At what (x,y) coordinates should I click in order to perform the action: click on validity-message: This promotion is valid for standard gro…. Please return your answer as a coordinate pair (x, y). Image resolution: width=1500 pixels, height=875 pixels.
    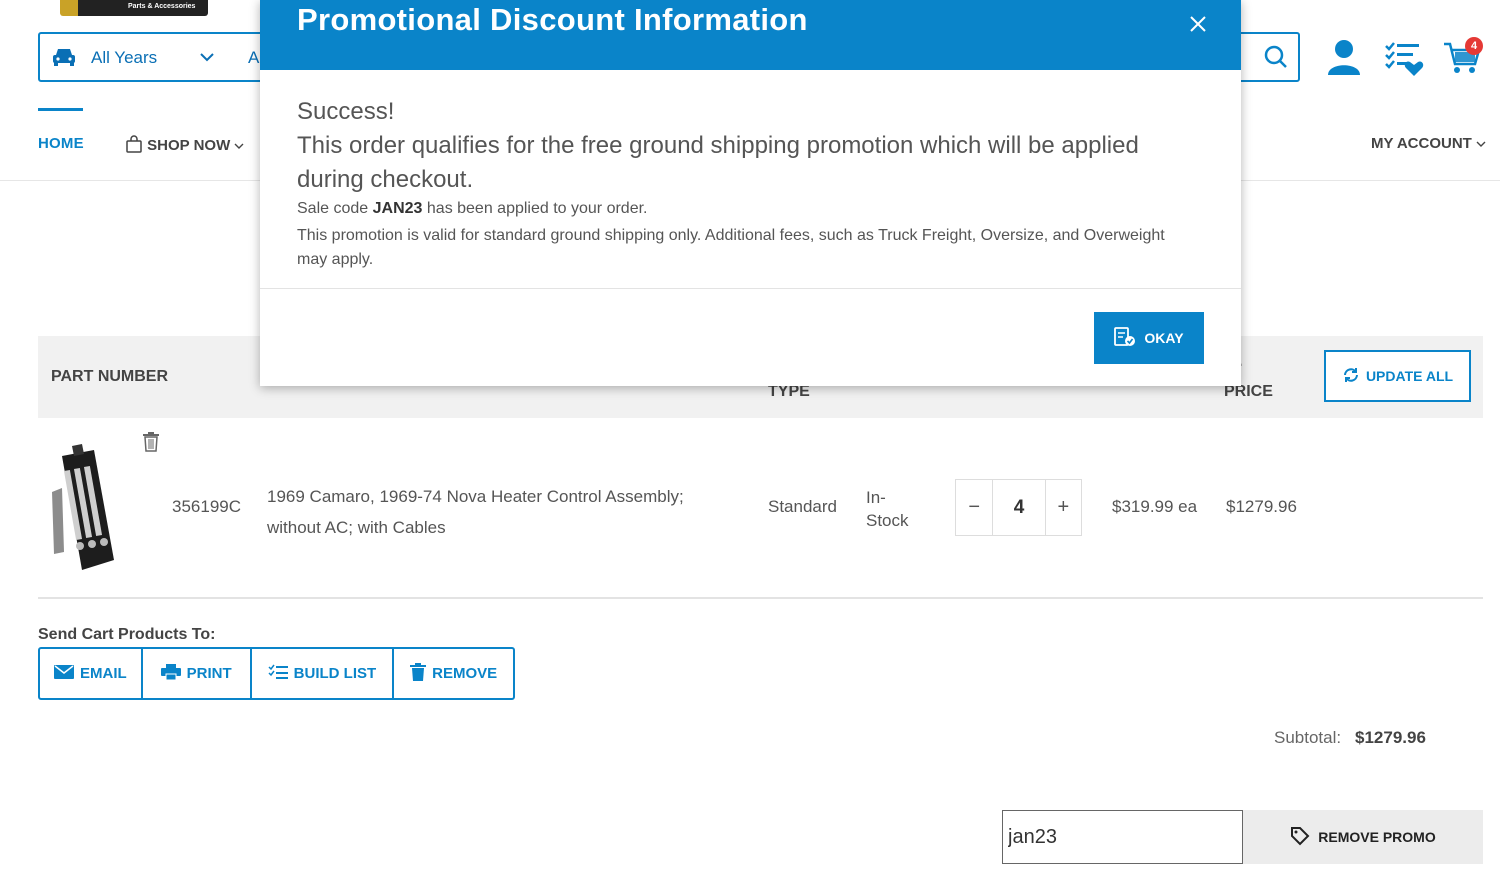
    Looking at the image, I should click on (731, 247).